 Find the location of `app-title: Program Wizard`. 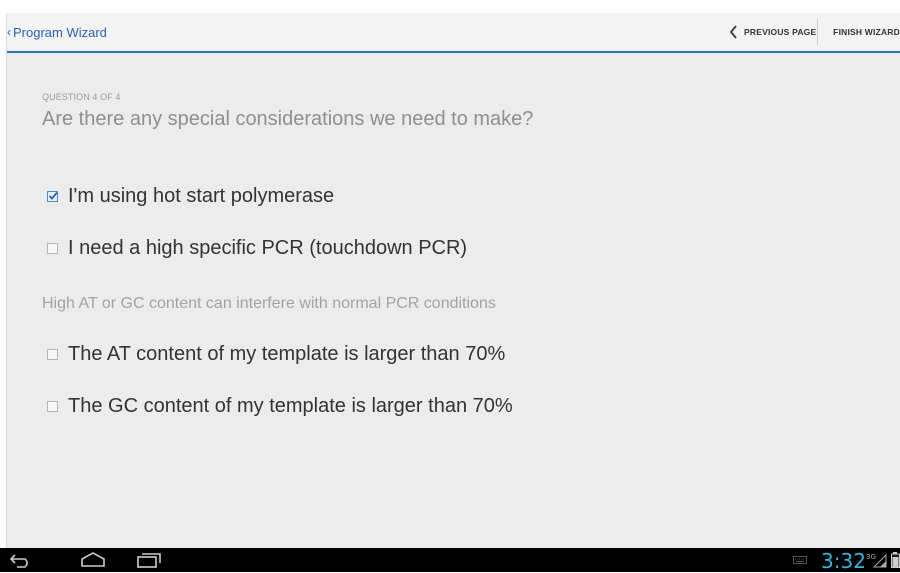

app-title: Program Wizard is located at coordinates (60, 32).